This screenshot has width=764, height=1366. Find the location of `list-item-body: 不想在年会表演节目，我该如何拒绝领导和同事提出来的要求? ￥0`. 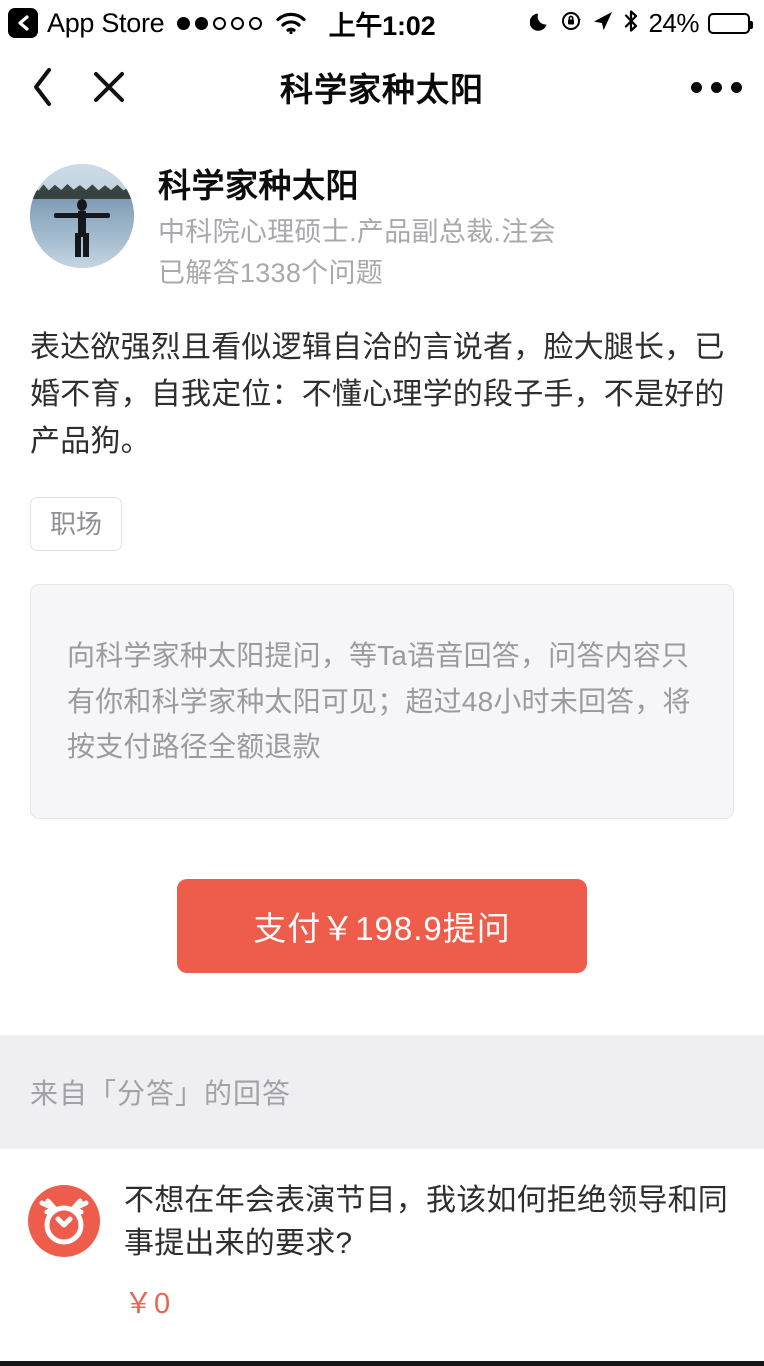

list-item-body: 不想在年会表演节目，我该如何拒绝领导和同事提出来的要求? ￥0 is located at coordinates (430, 1250).